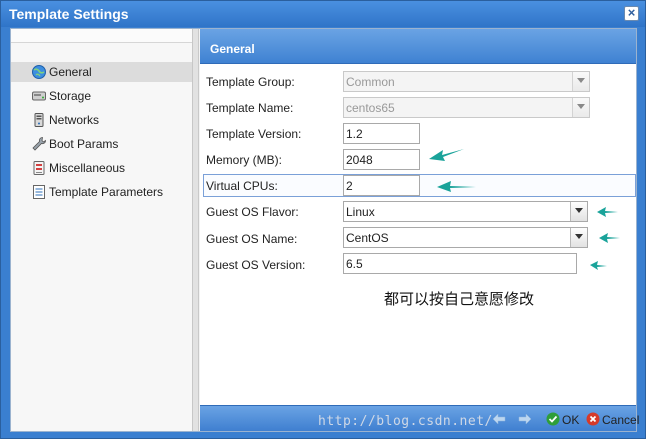 The image size is (646, 439). Describe the element at coordinates (446, 155) in the screenshot. I see `annotation-arrow-memory` at that location.